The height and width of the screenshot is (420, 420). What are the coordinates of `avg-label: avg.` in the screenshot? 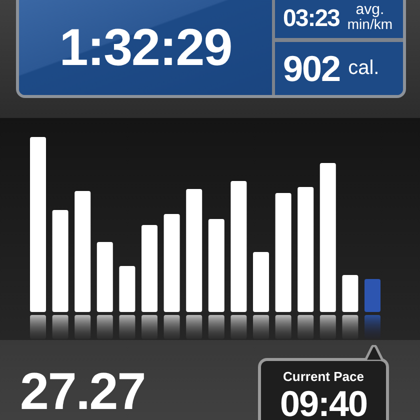 It's located at (370, 9).